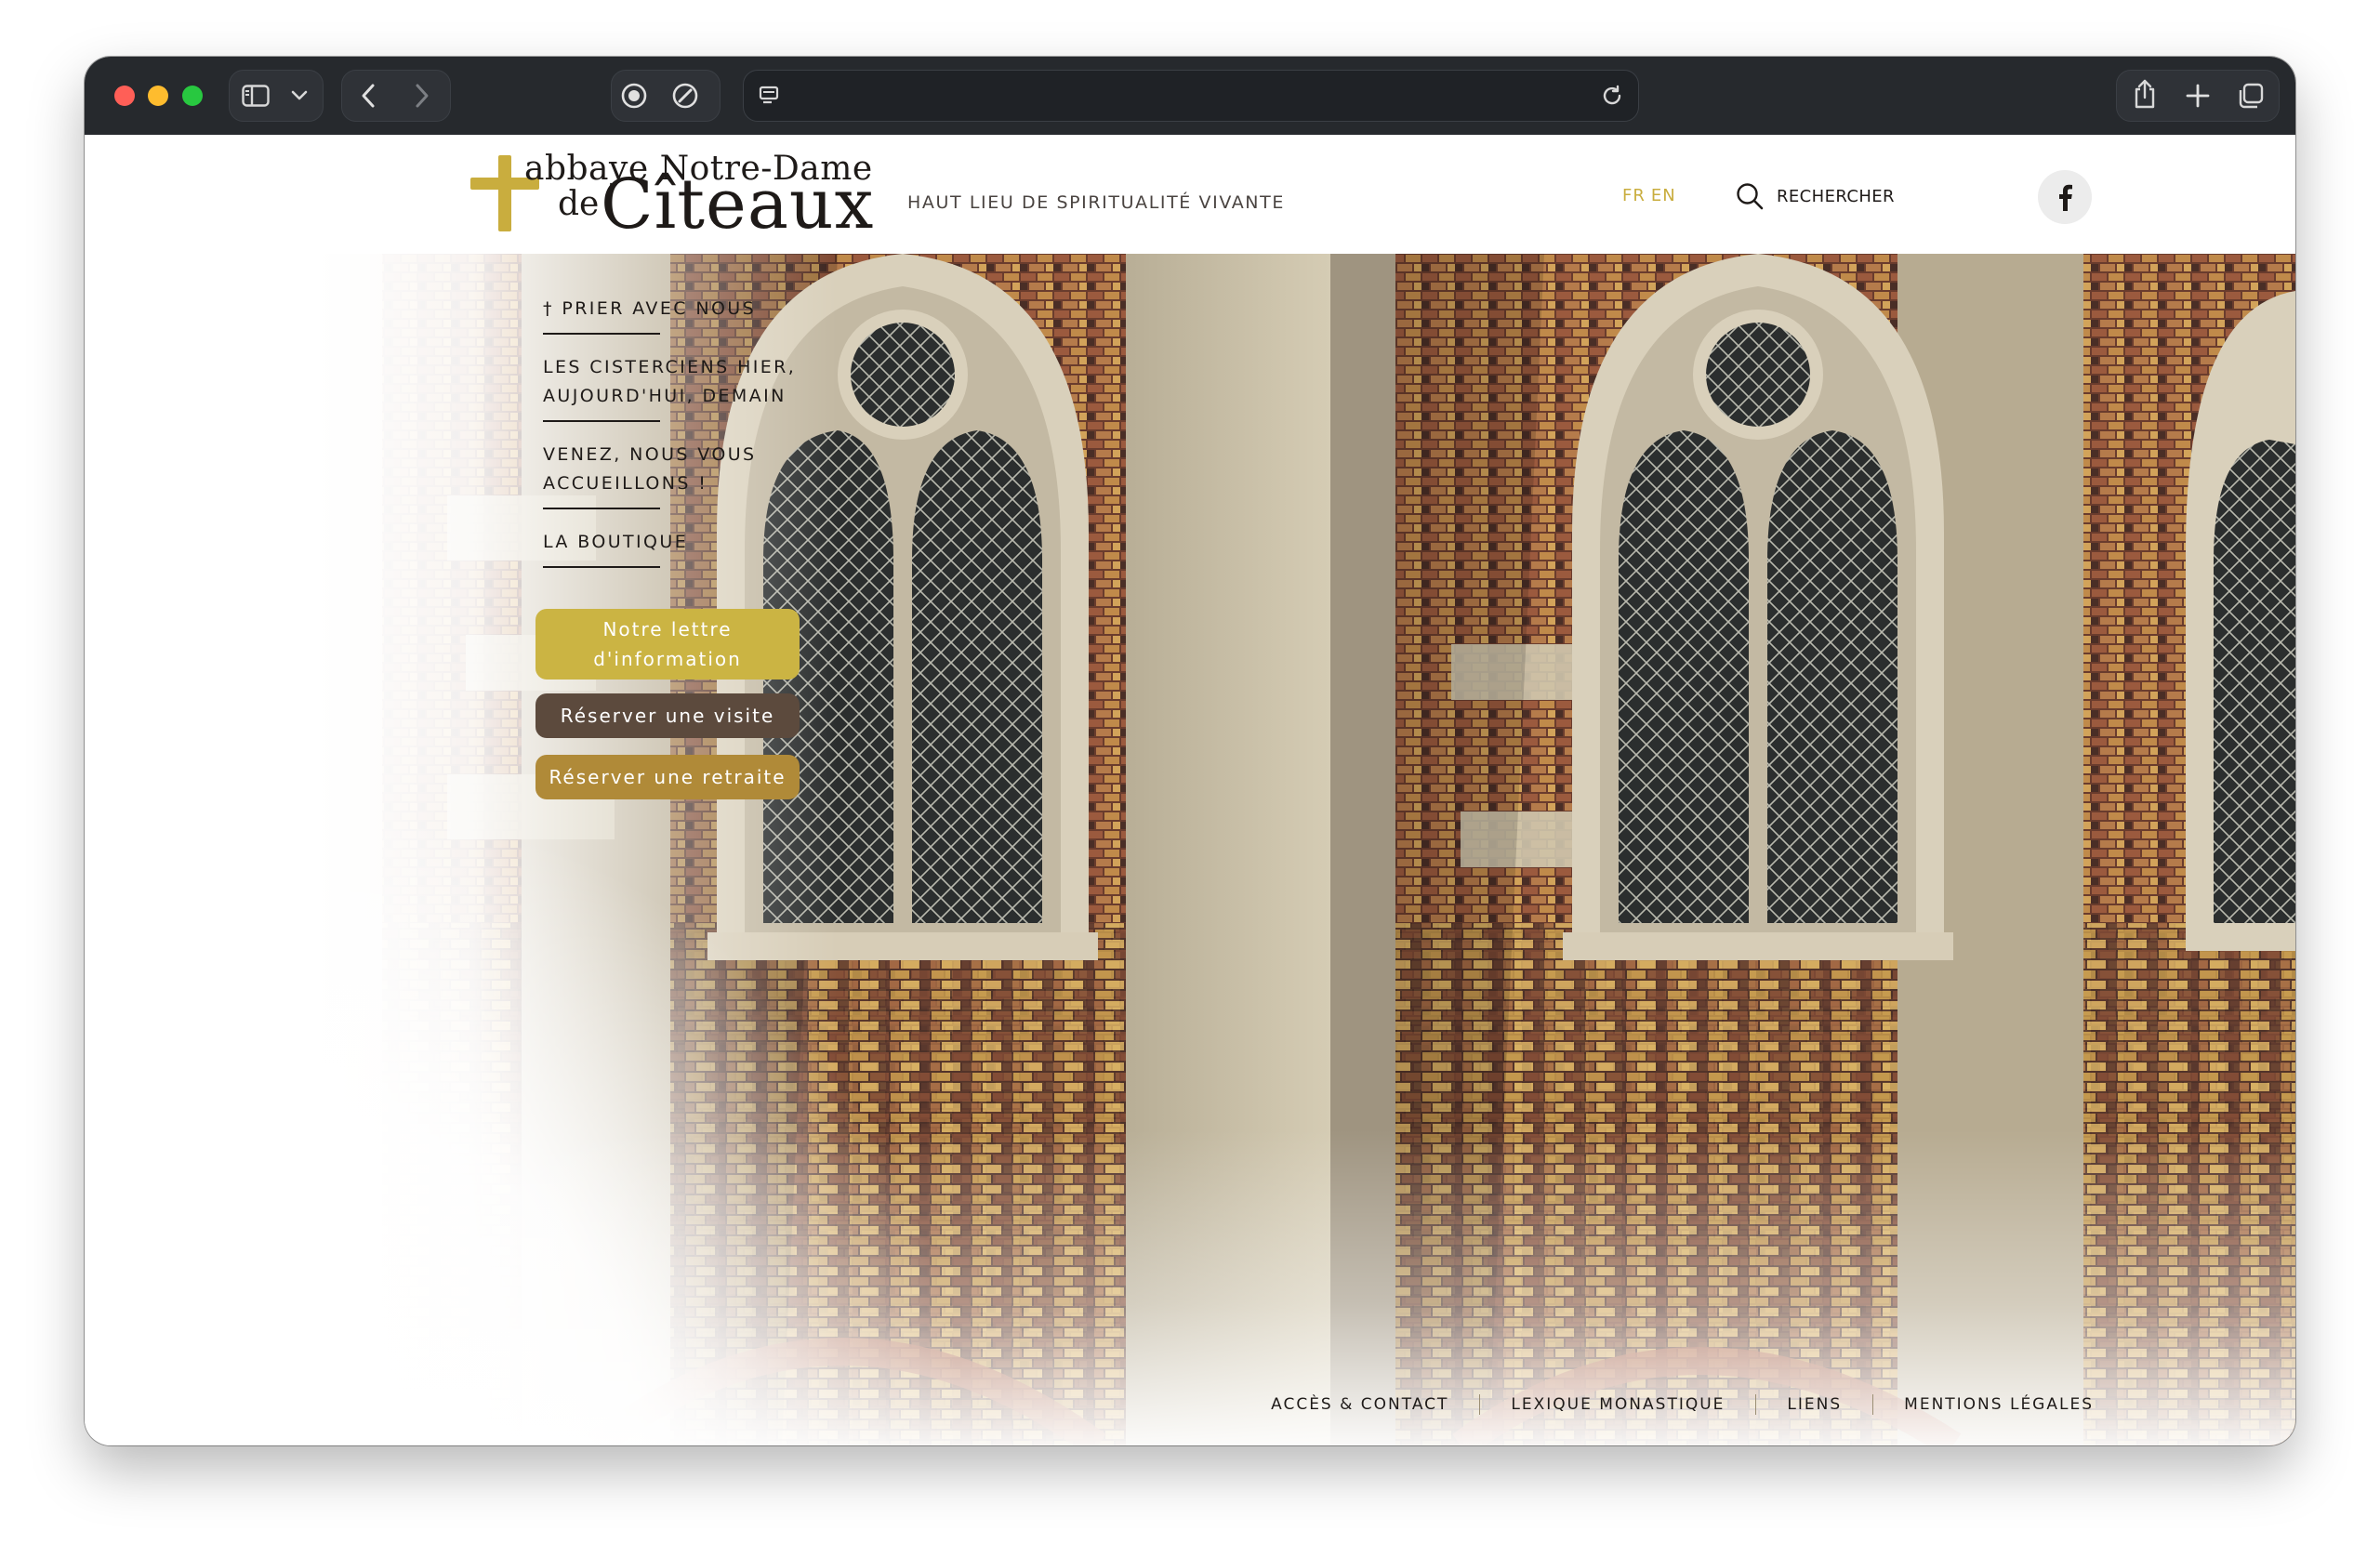  What do you see at coordinates (422, 96) in the screenshot?
I see `forward-icon` at bounding box center [422, 96].